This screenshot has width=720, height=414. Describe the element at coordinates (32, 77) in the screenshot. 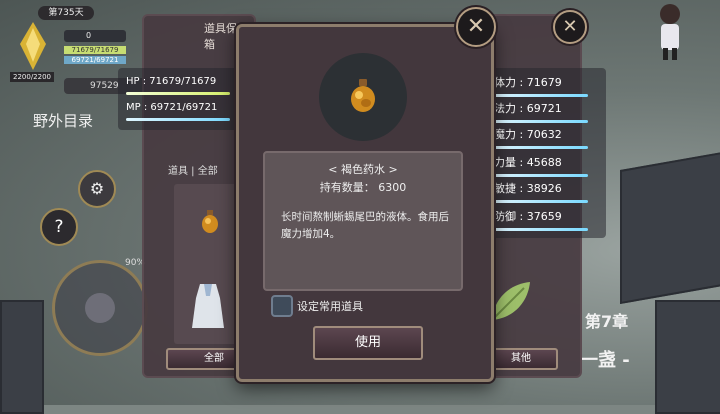

I see `level-box: 2200/2200` at that location.